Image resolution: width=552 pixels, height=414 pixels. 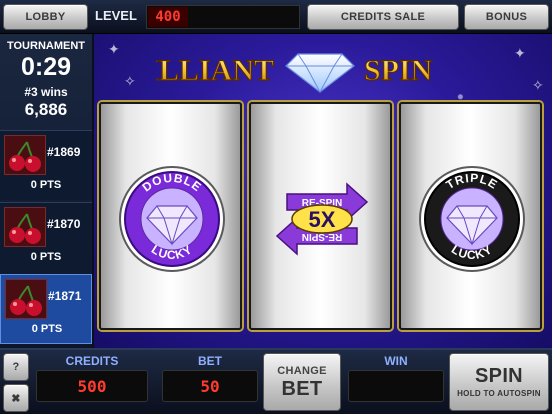 I want to click on bet-label: BET, so click(x=210, y=361).